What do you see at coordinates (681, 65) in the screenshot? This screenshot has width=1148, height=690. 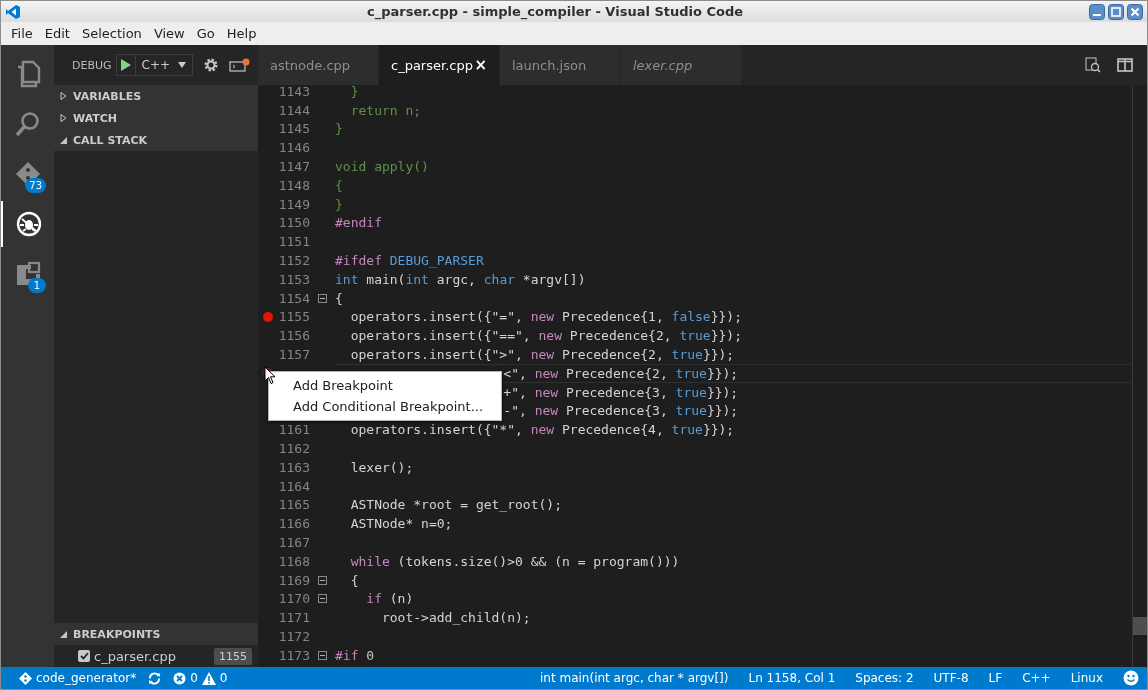 I see `editor-tab: lexer.cpp` at bounding box center [681, 65].